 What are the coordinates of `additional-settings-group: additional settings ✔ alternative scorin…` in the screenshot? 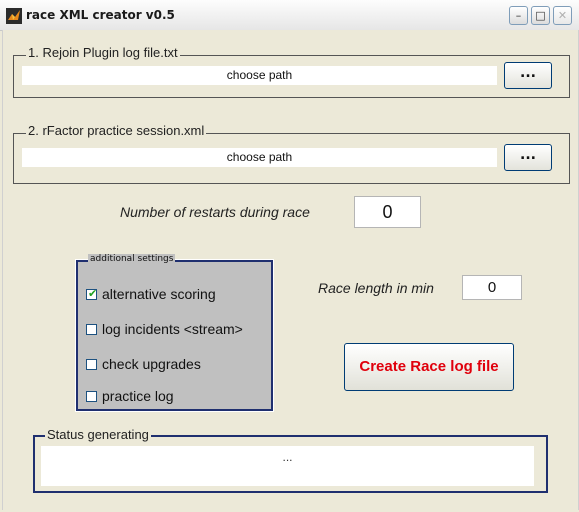 It's located at (174, 332).